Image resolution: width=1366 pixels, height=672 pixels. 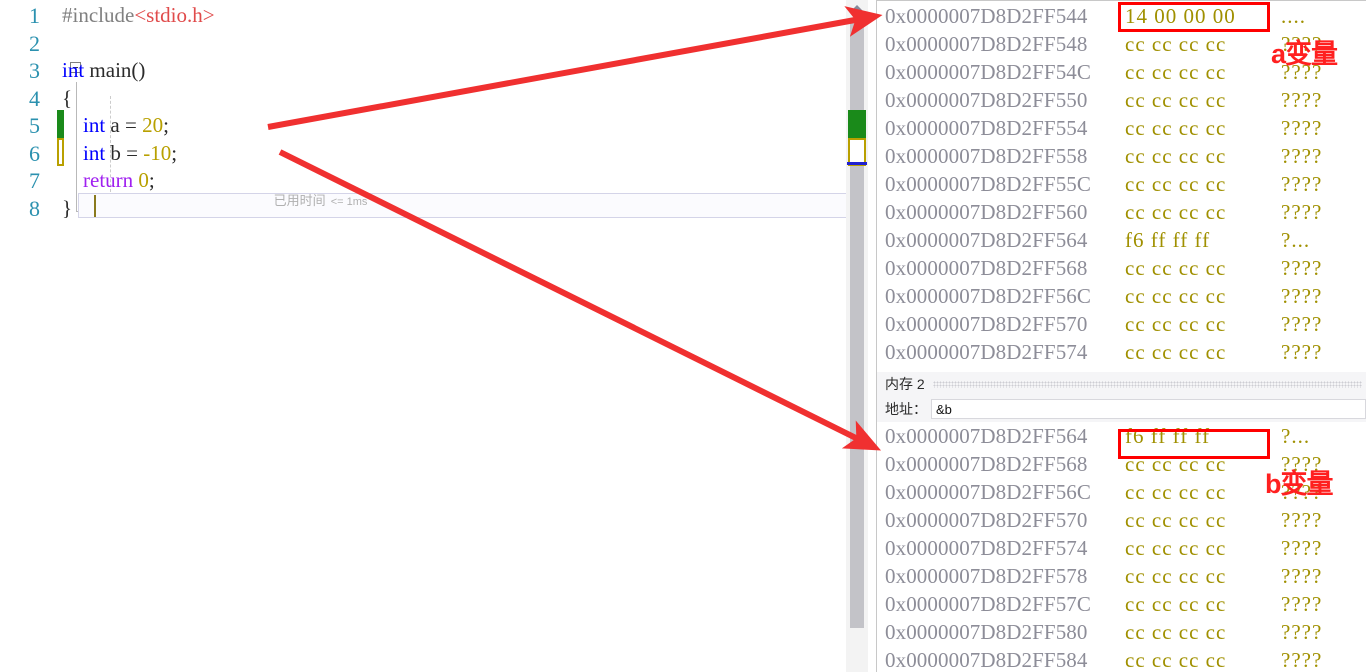 I want to click on editor-vertical-scrollbar, so click(x=857, y=336).